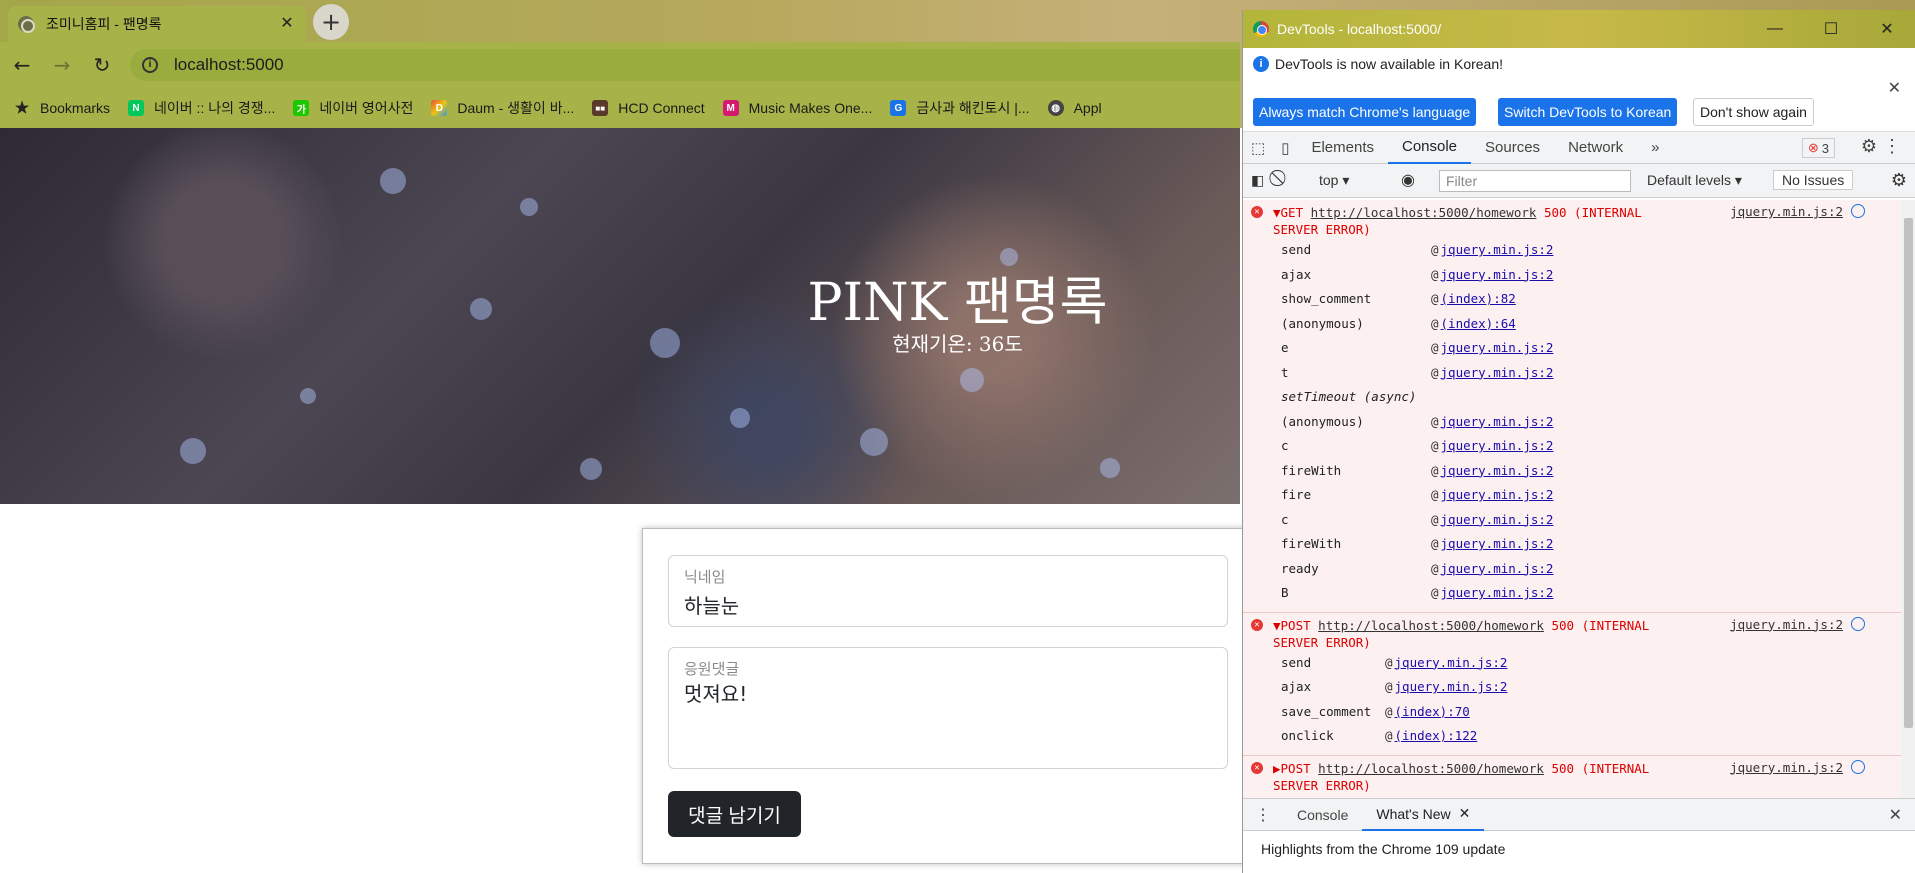 The width and height of the screenshot is (1915, 873). Describe the element at coordinates (1535, 181) in the screenshot. I see `filter-input: Filter` at that location.